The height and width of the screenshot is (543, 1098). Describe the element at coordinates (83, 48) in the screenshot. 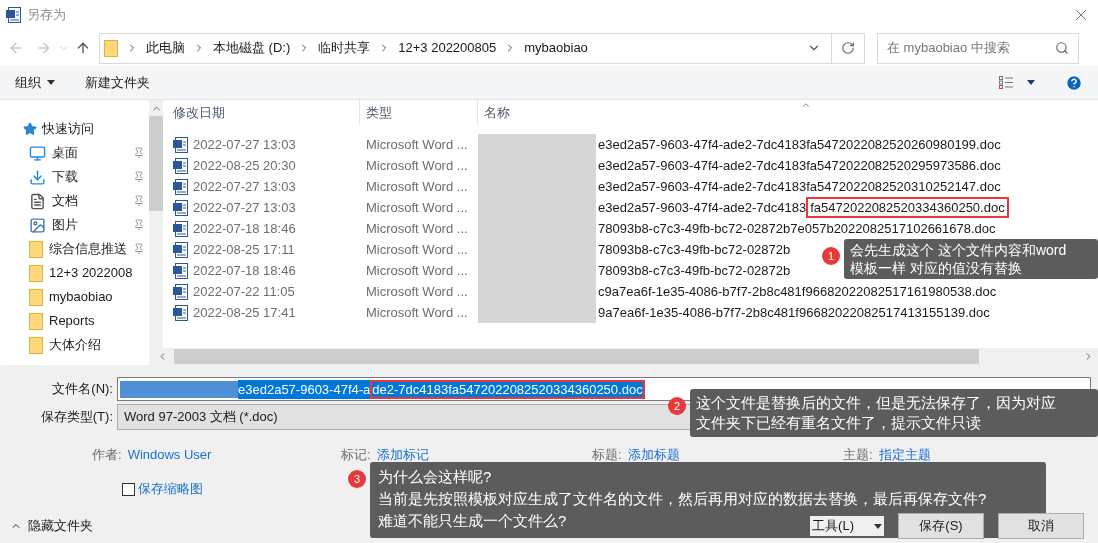

I see `up-icon` at that location.